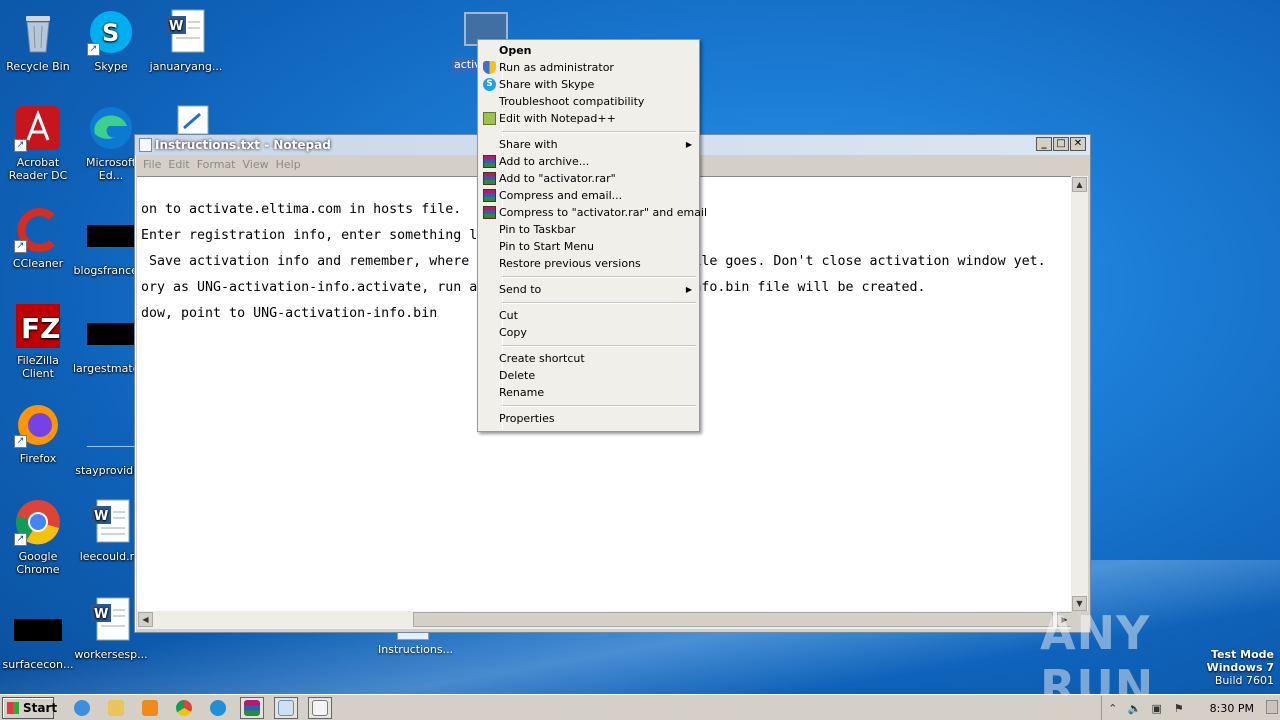  I want to click on chrome-icon, so click(184, 708).